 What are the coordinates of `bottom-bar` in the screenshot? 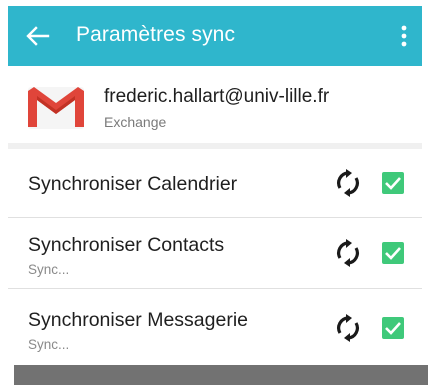 It's located at (221, 375).